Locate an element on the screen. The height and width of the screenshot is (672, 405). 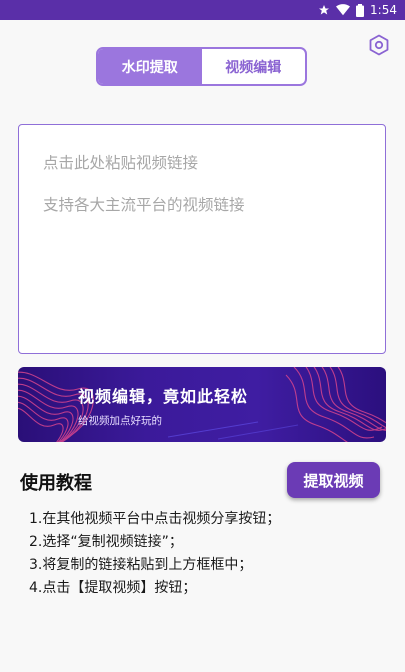
tab-video-edit: 视频编辑 is located at coordinates (254, 66).